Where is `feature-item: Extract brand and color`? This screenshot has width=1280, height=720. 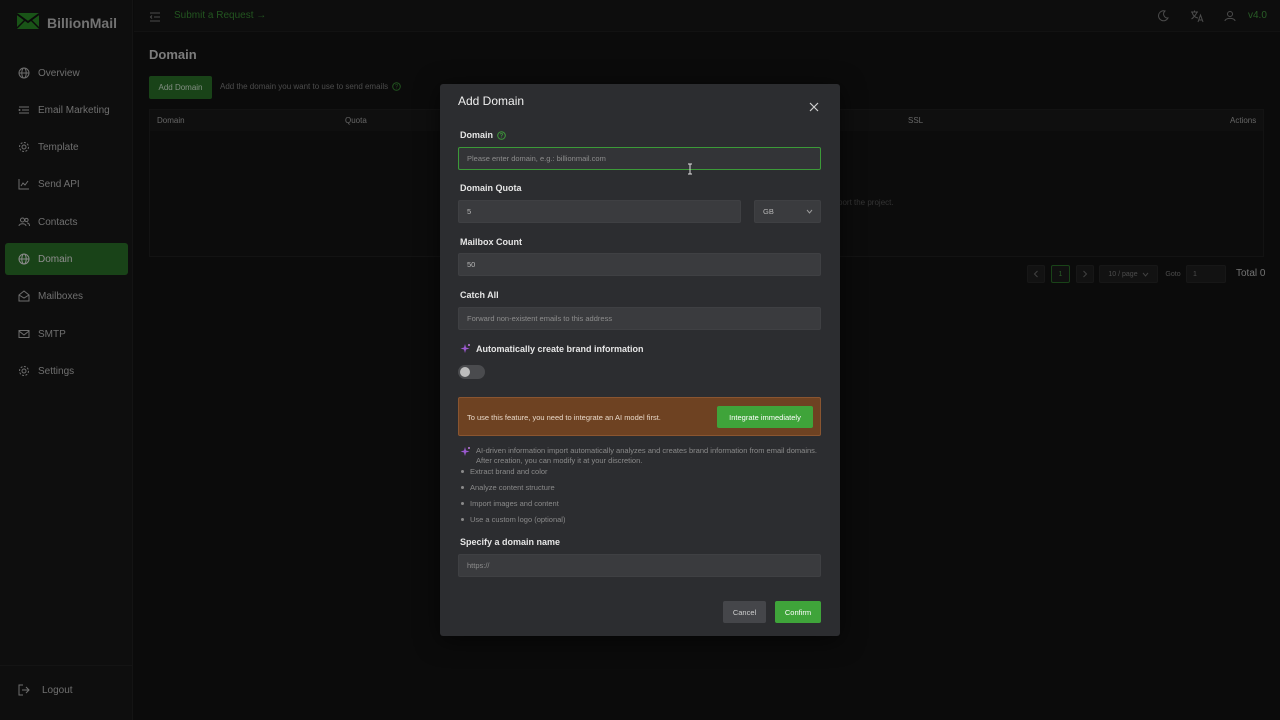 feature-item: Extract brand and color is located at coordinates (504, 471).